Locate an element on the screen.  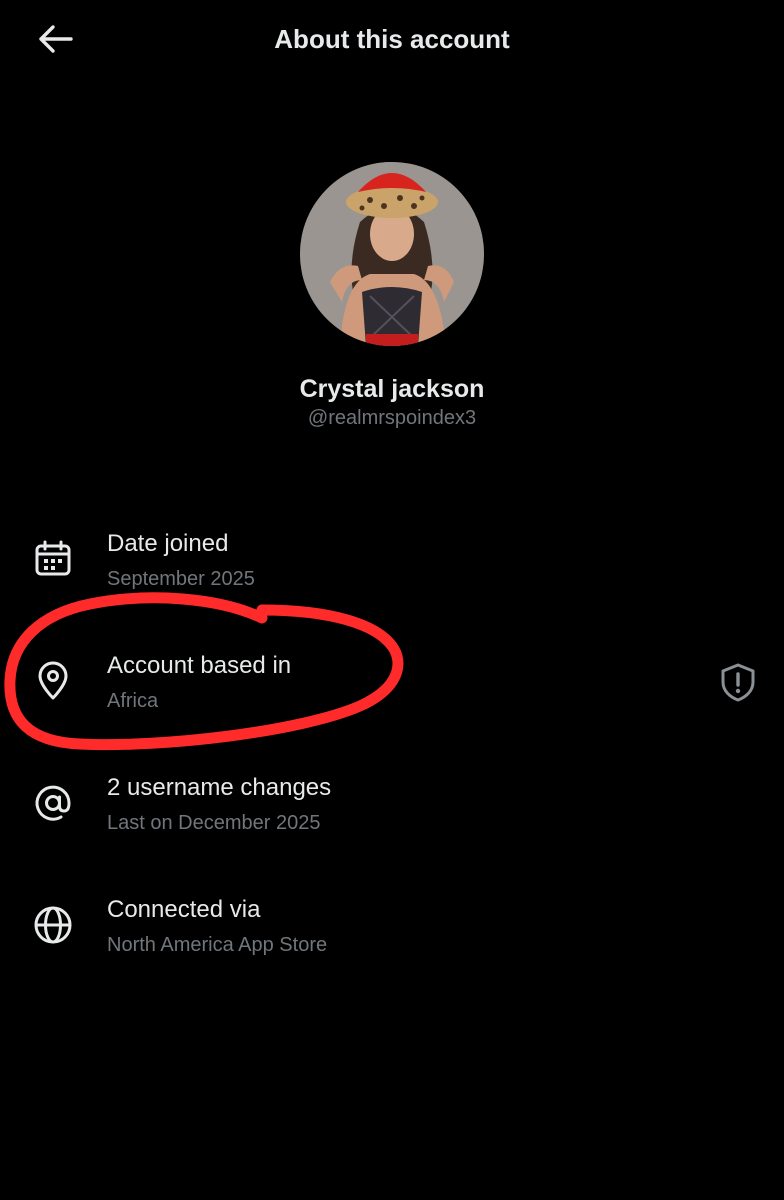
display-name: Crystal jackson is located at coordinates (392, 389).